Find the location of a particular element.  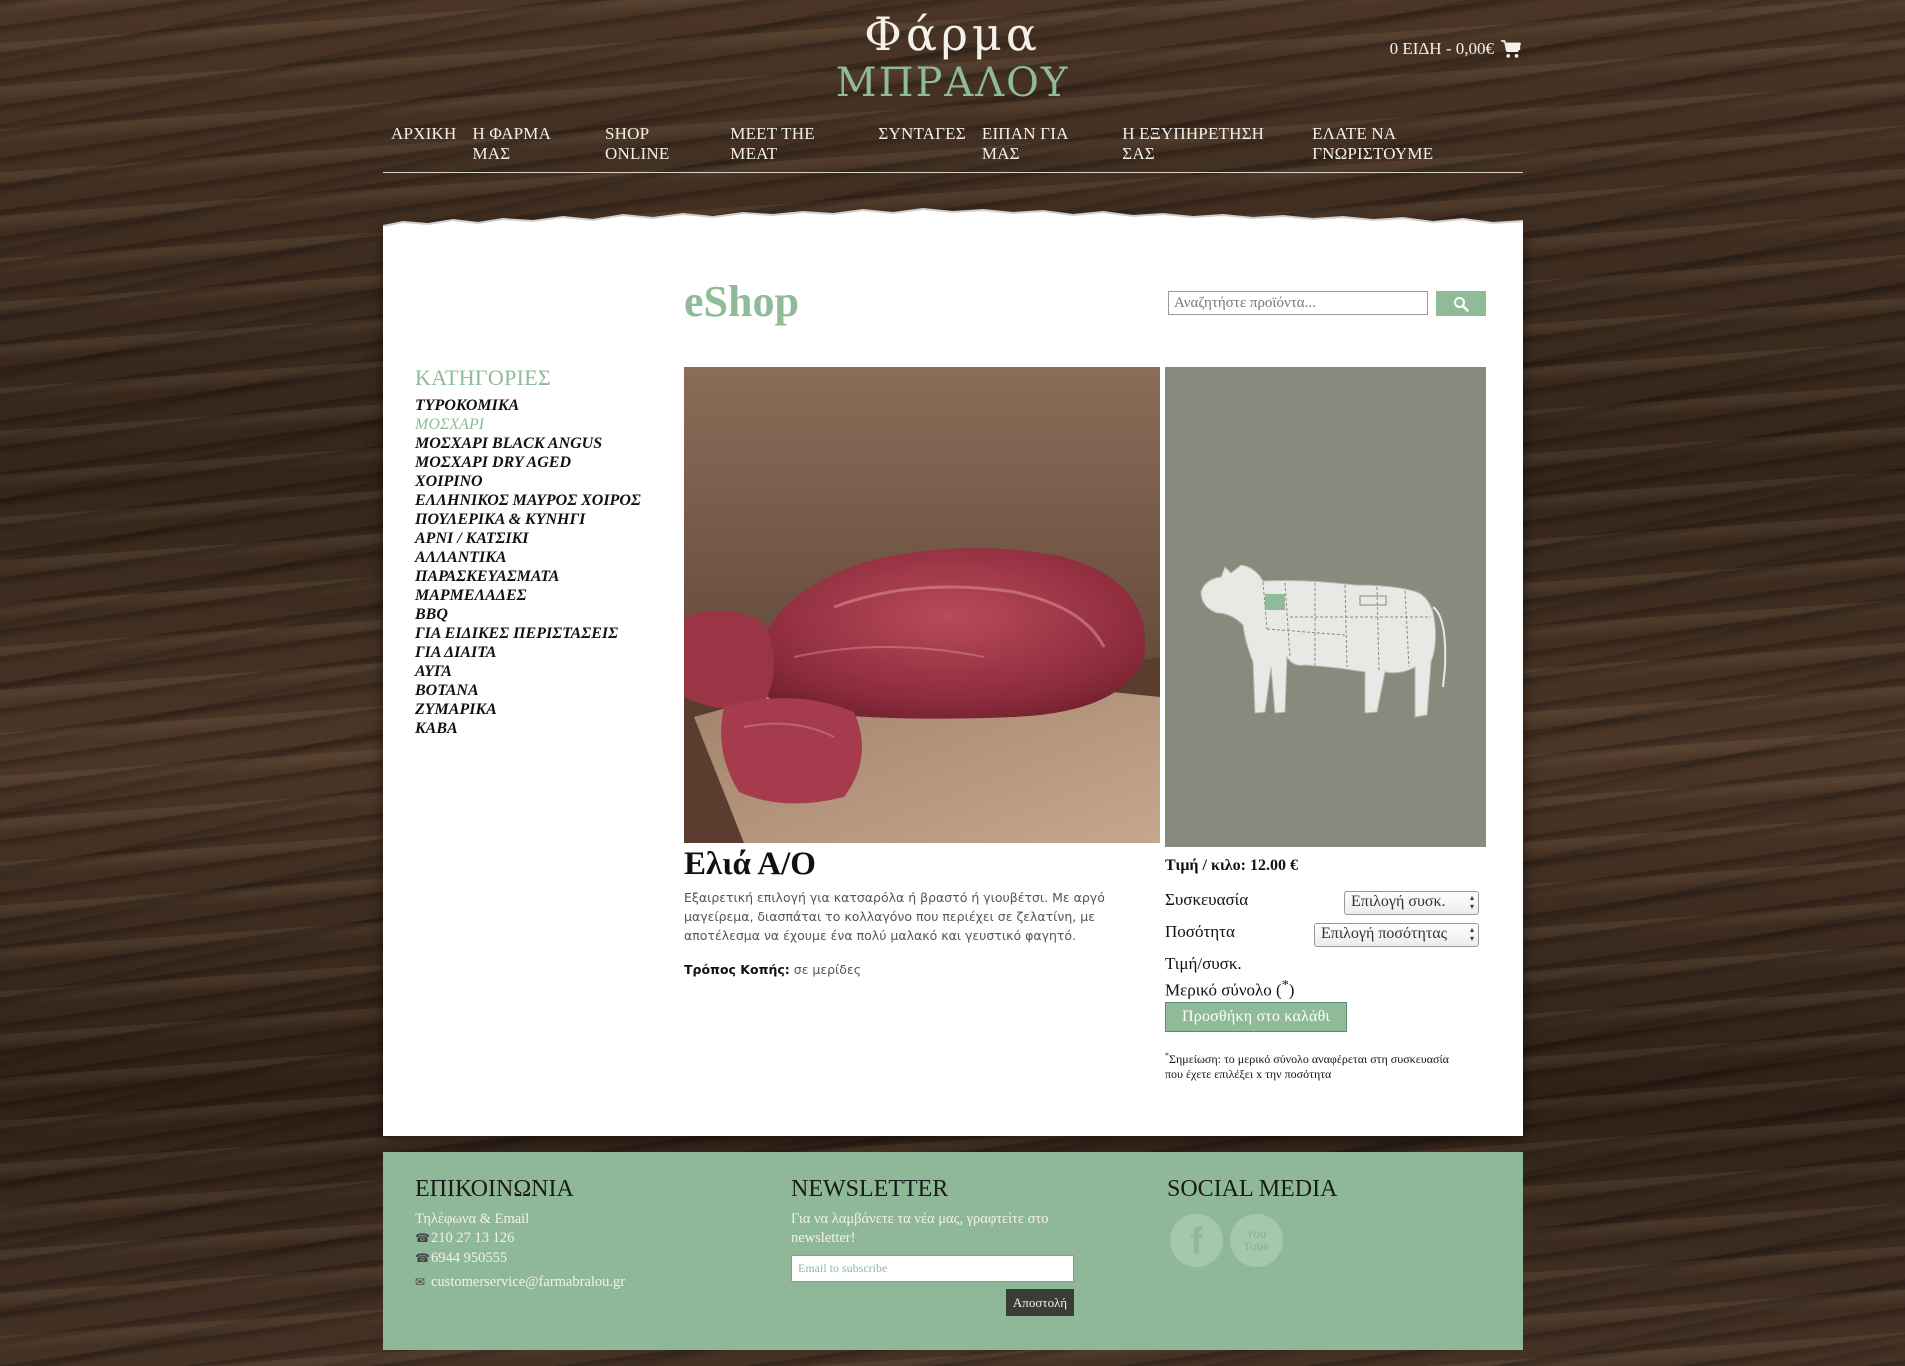

subtotal-star: * is located at coordinates (1285, 985).